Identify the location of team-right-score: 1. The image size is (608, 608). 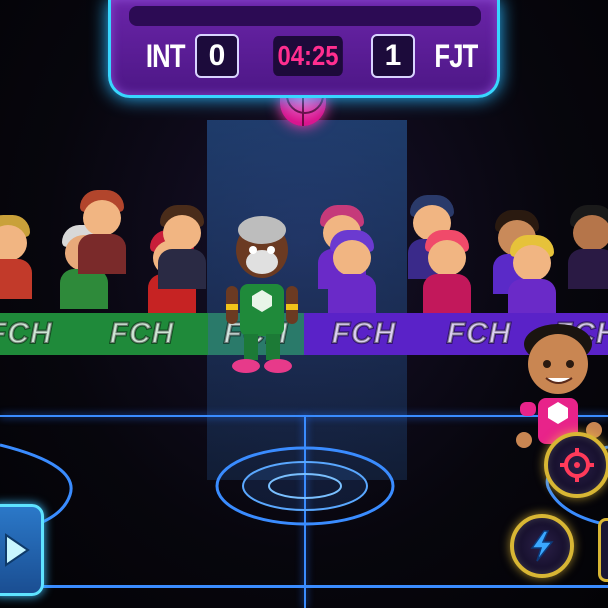
(393, 56).